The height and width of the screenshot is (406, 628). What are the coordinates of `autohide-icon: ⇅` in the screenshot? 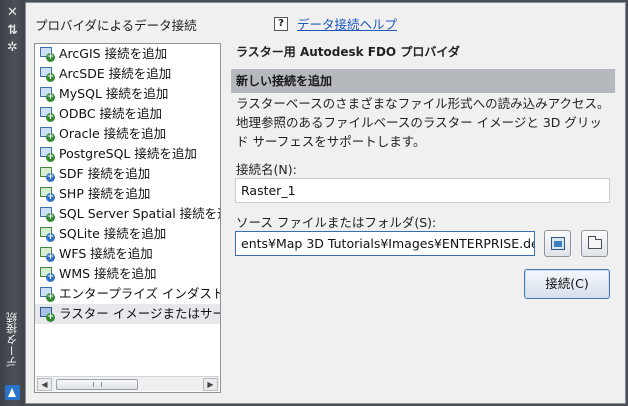 It's located at (12, 31).